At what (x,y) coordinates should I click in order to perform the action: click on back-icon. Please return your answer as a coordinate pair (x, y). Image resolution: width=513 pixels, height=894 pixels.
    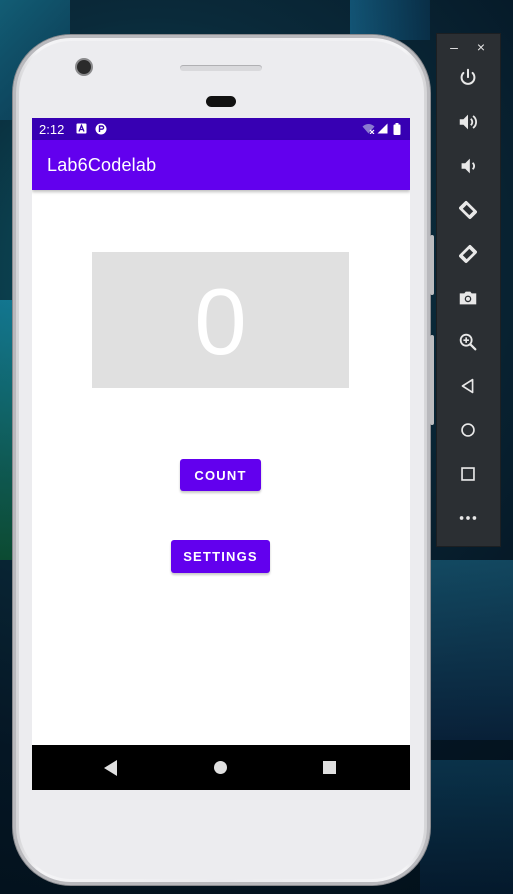
    Looking at the image, I should click on (468, 386).